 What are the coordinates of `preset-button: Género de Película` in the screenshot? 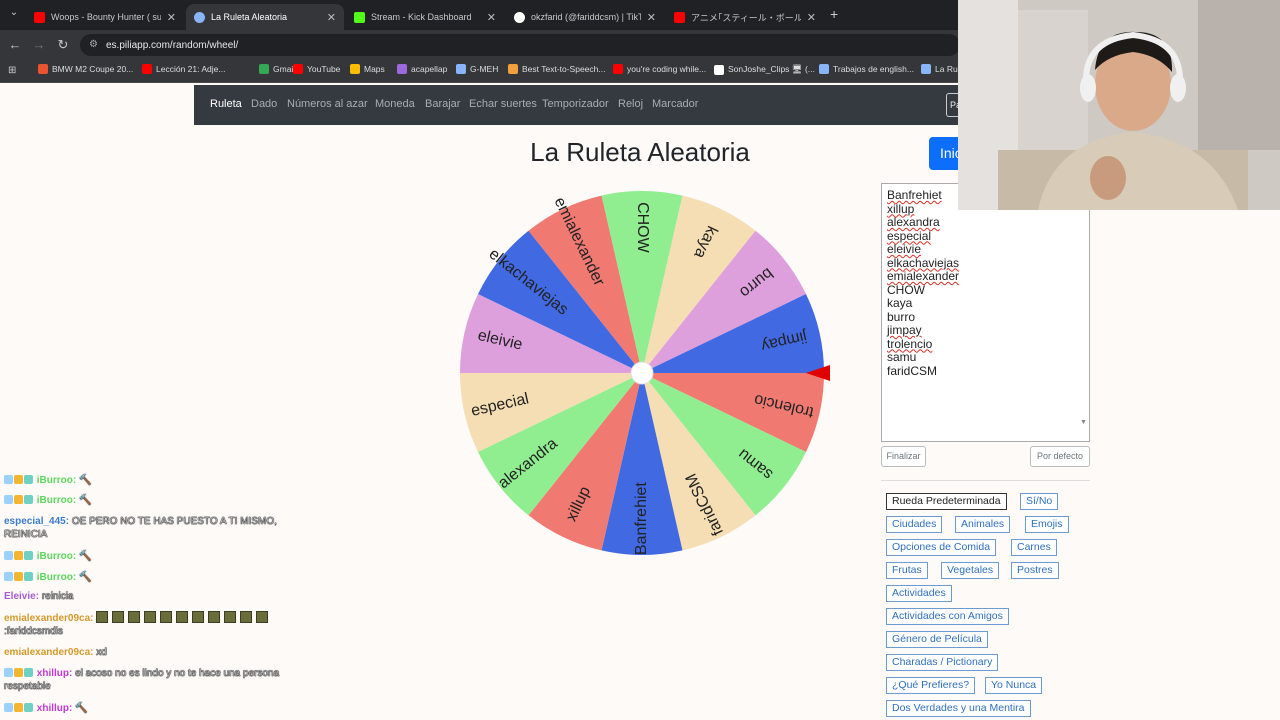 It's located at (937, 639).